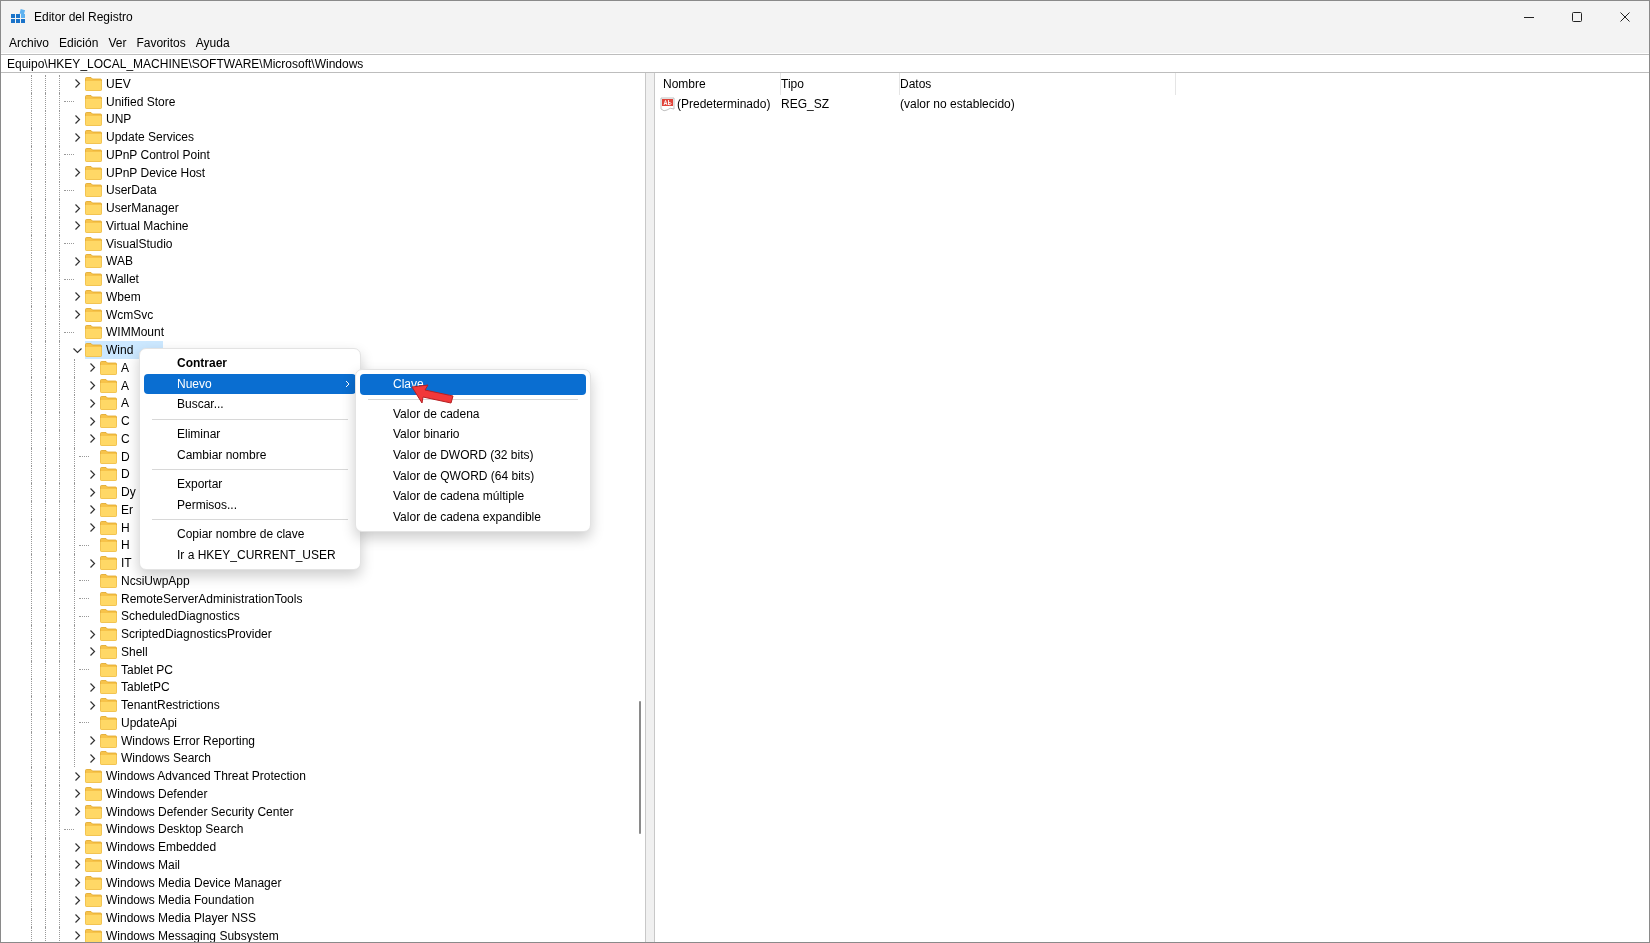 This screenshot has height=943, width=1650. I want to click on tree-item: WIMMount, so click(139, 332).